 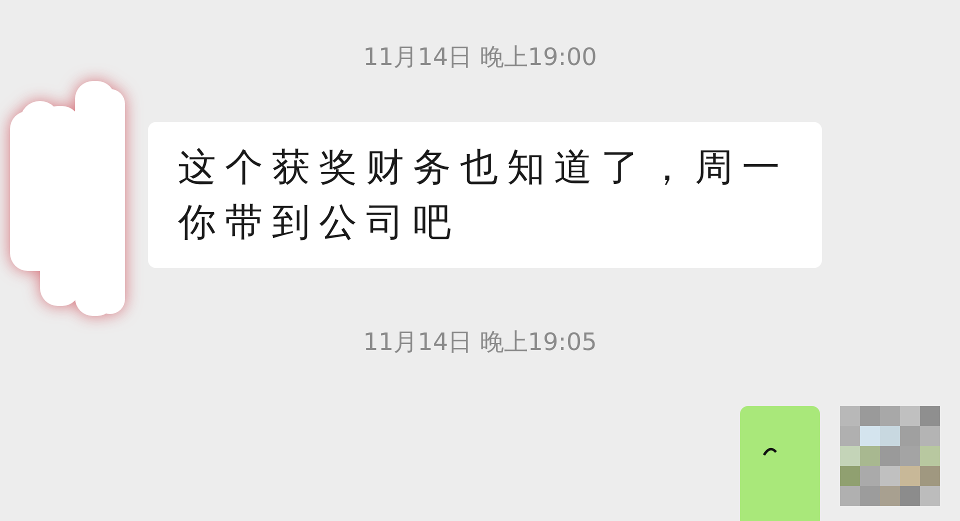 What do you see at coordinates (770, 451) in the screenshot?
I see `arc-icon` at bounding box center [770, 451].